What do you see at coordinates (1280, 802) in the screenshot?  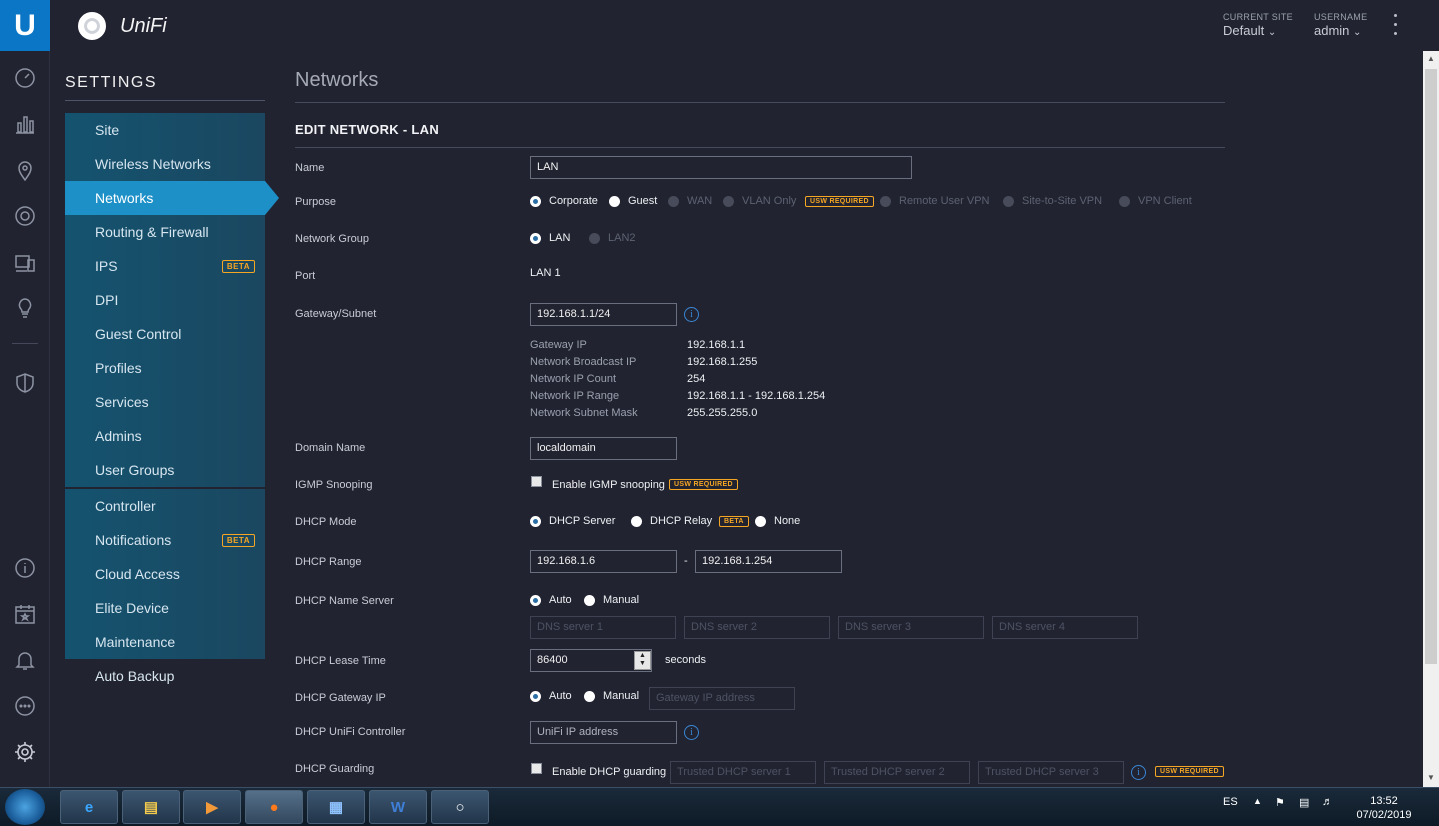 I see `action-center-icon: ⚑` at bounding box center [1280, 802].